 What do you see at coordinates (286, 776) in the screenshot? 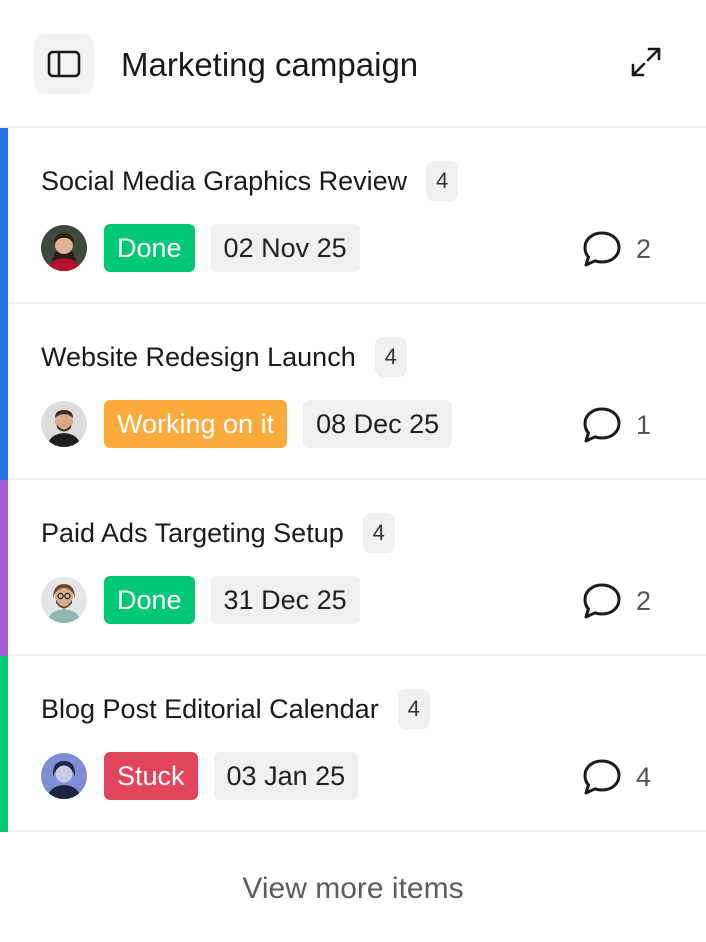
I see `due-date: 03 Jan 25` at bounding box center [286, 776].